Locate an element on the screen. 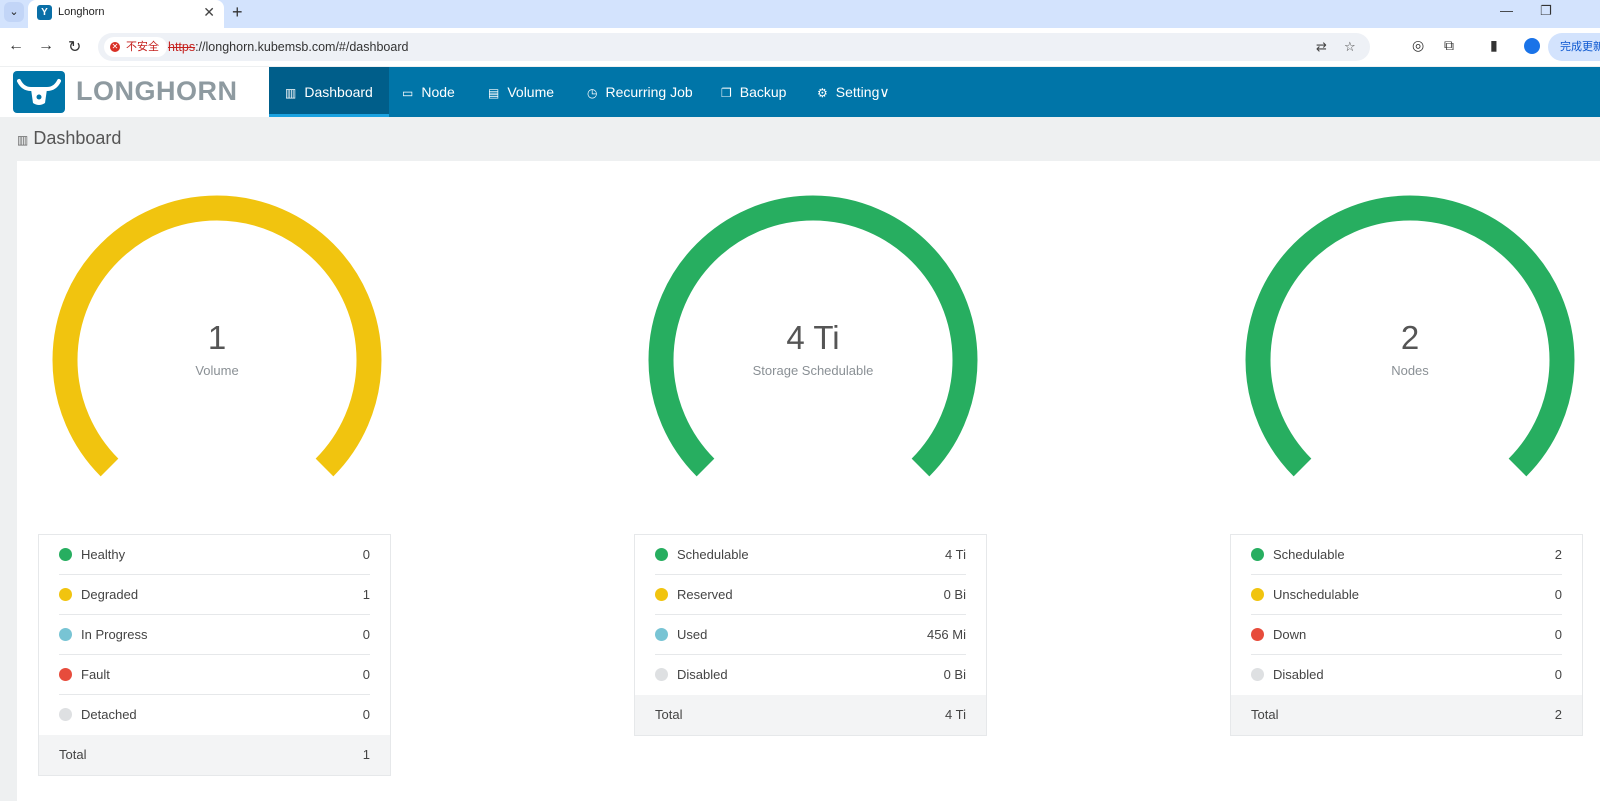  url-rest: ://longhorn.kubemsb.com/#/dashboard is located at coordinates (302, 47).